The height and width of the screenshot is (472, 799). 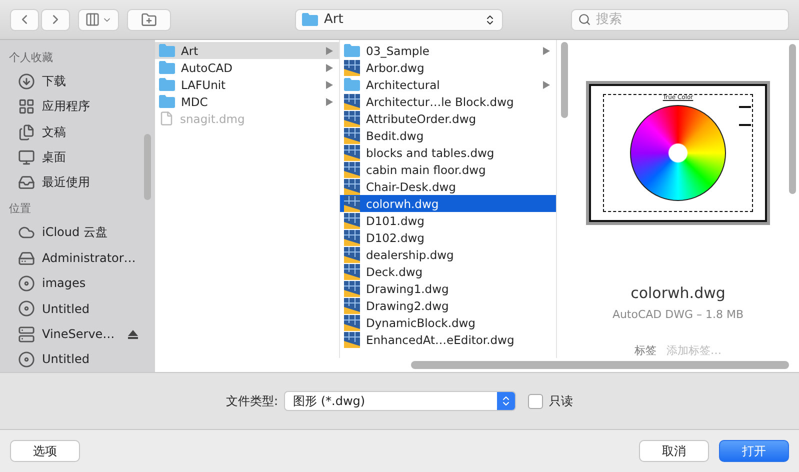 I want to click on sidebar-item: 桌面, so click(x=77, y=157).